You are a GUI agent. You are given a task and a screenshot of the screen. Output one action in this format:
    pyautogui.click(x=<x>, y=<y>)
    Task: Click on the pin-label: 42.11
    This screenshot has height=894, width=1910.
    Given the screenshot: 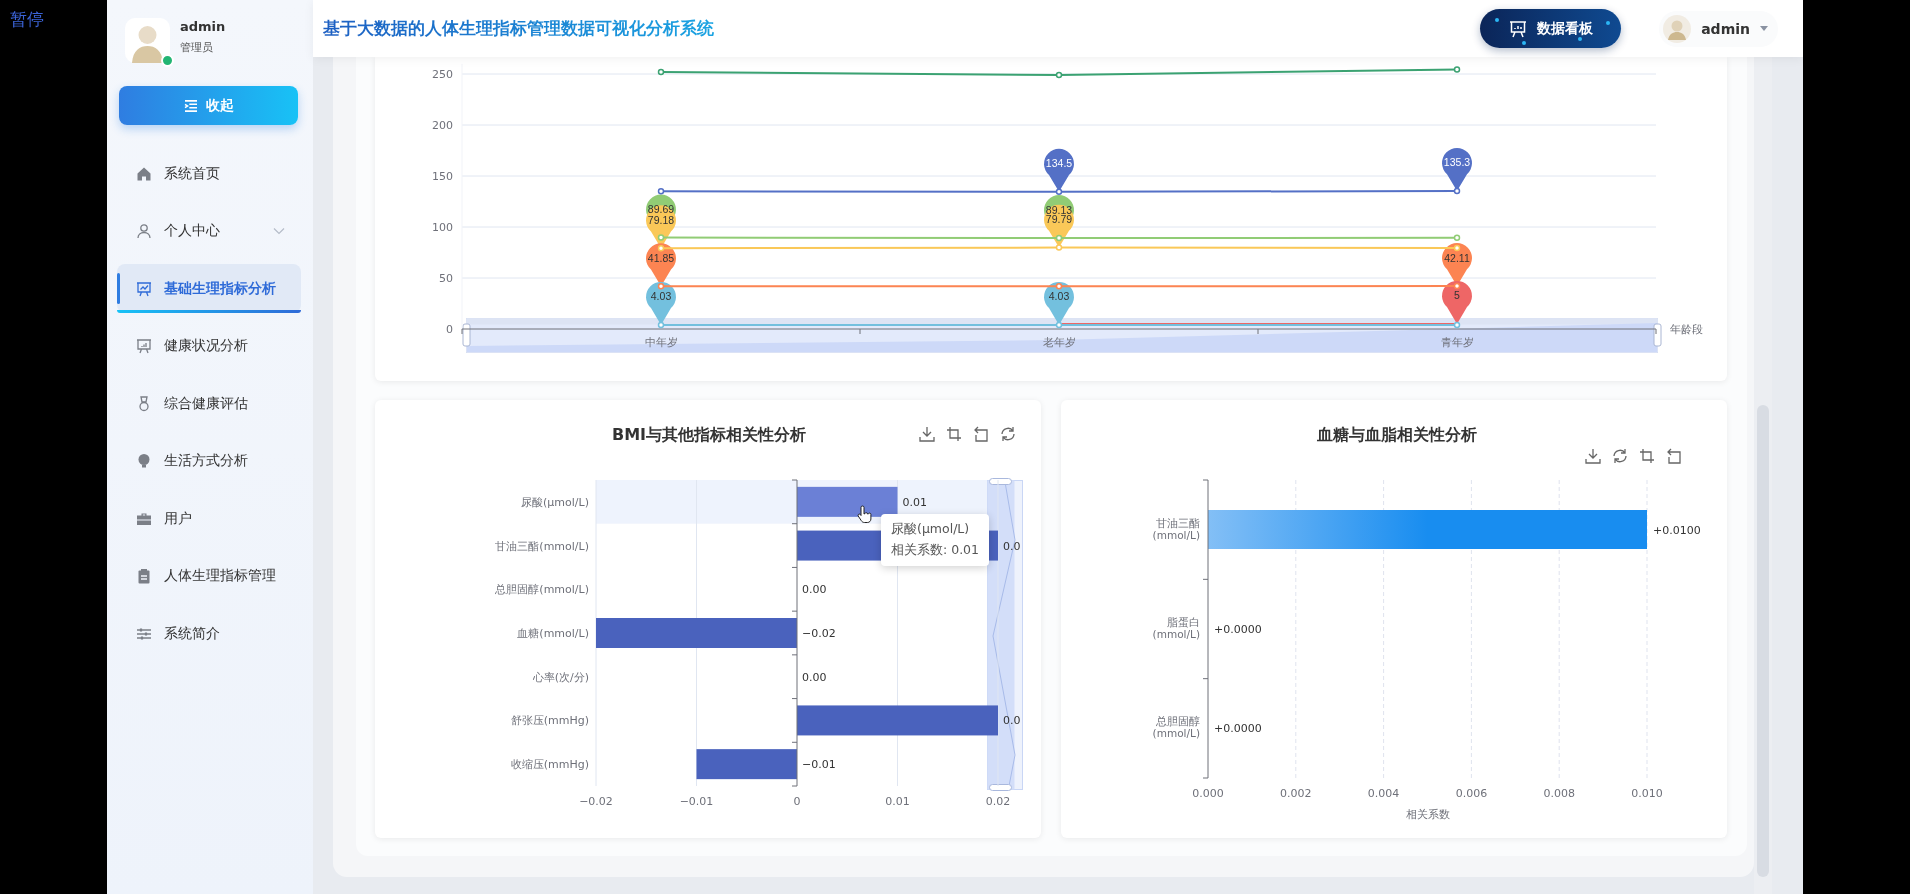 What is the action you would take?
    pyautogui.click(x=1457, y=257)
    